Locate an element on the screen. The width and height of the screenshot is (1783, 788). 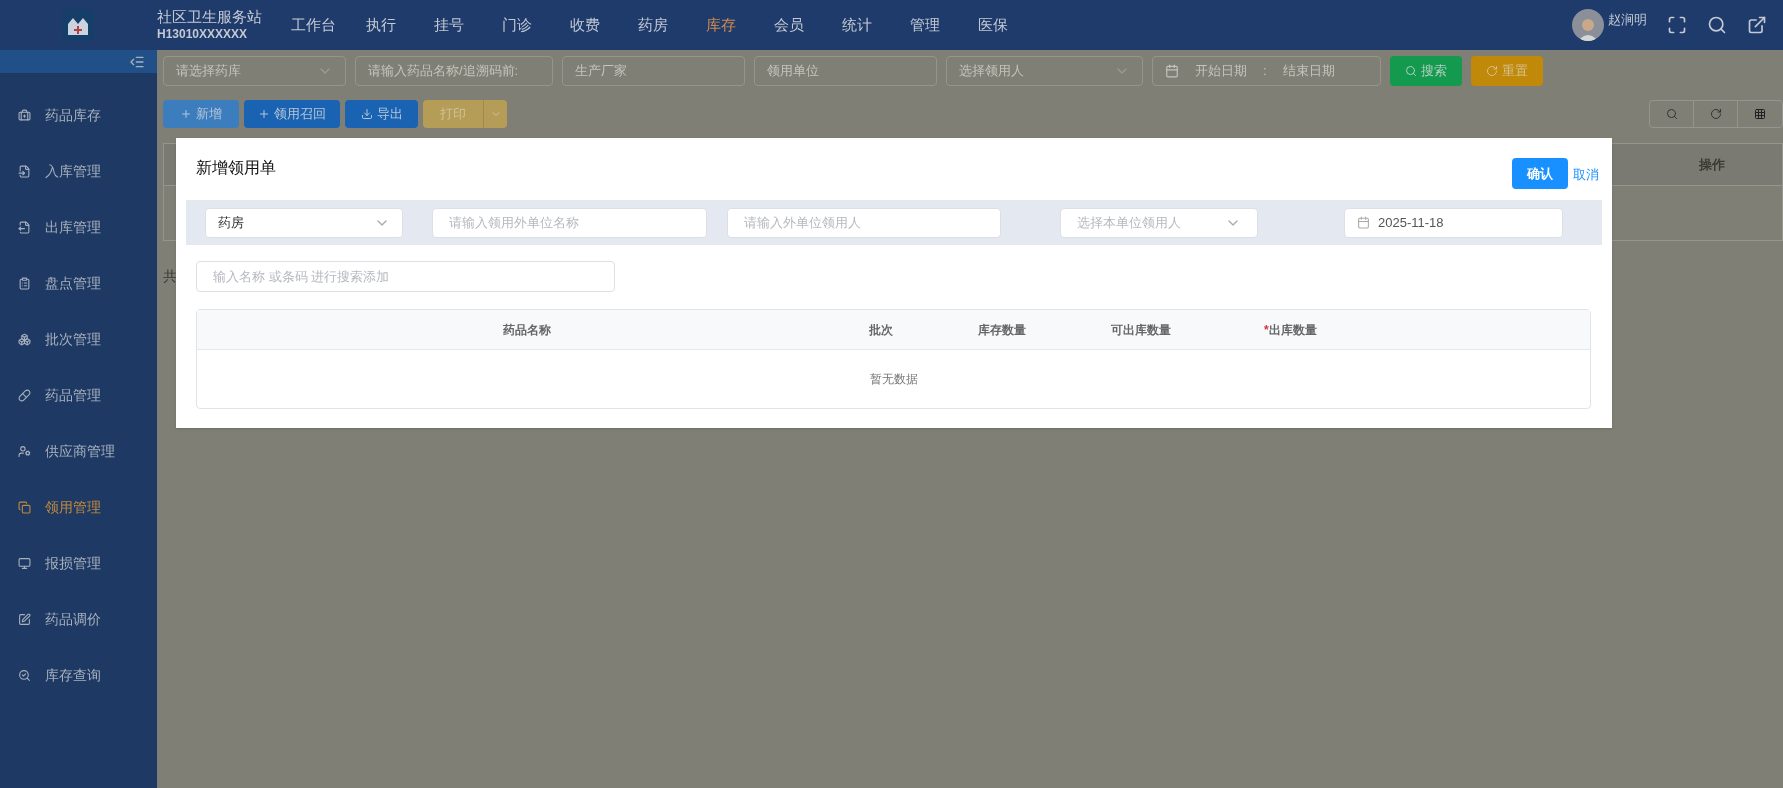
file-out-icon is located at coordinates (24, 227).